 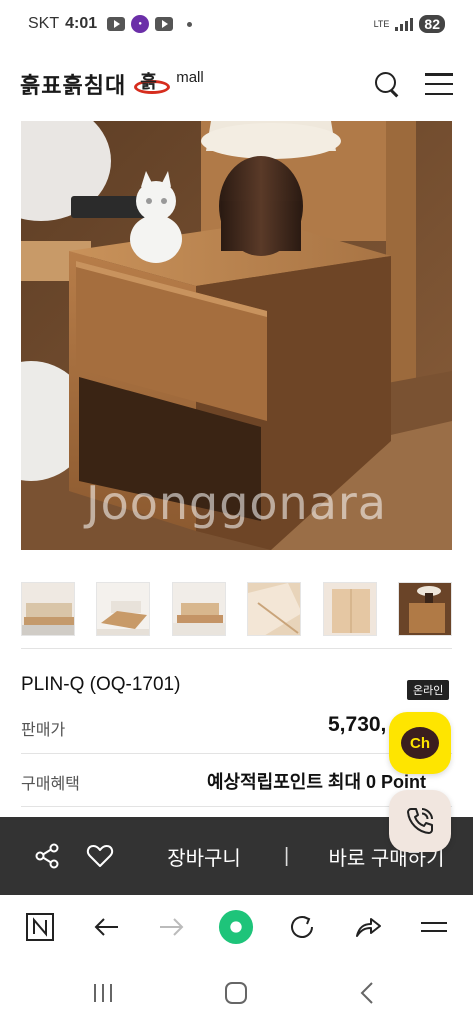 I want to click on price-label: 판매가, so click(x=43, y=730).